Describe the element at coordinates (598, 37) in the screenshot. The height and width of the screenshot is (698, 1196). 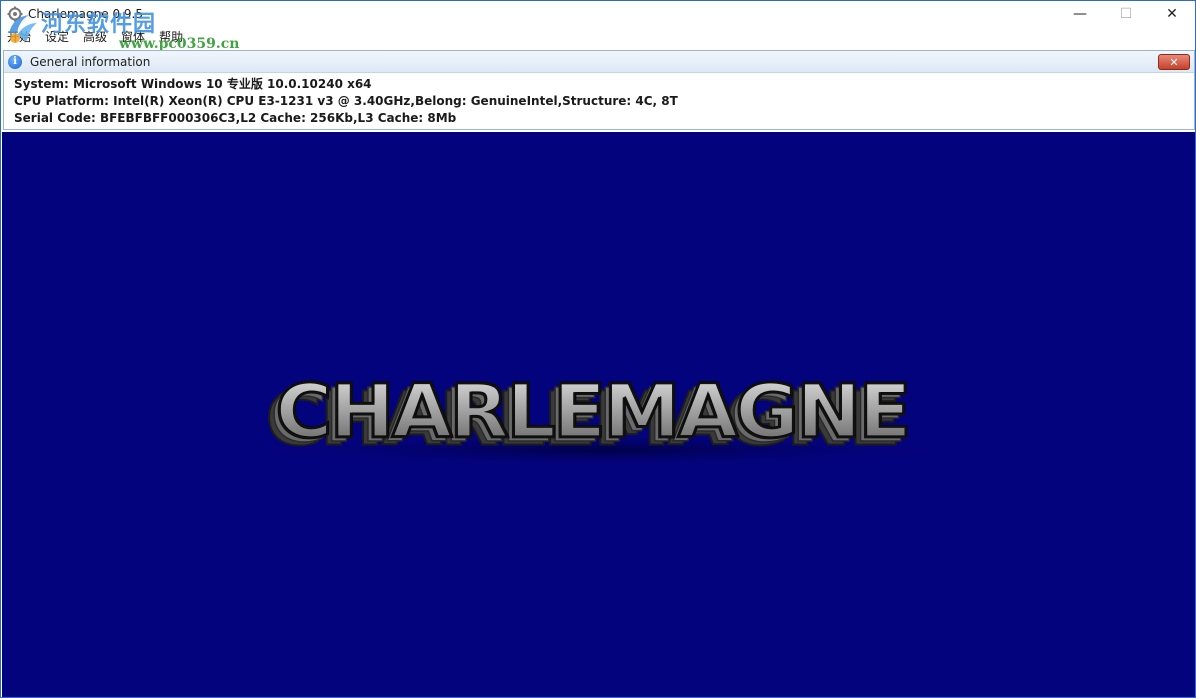
I see `menu-bar: 开始 设定 高级 窗体 帮助` at that location.